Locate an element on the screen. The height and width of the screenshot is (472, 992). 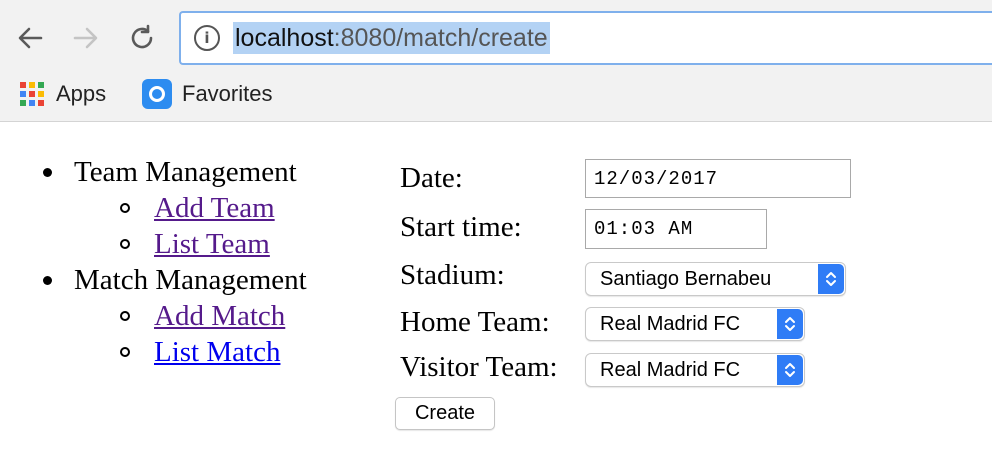
visitor-team-value: Real Madrid FC is located at coordinates (670, 369).